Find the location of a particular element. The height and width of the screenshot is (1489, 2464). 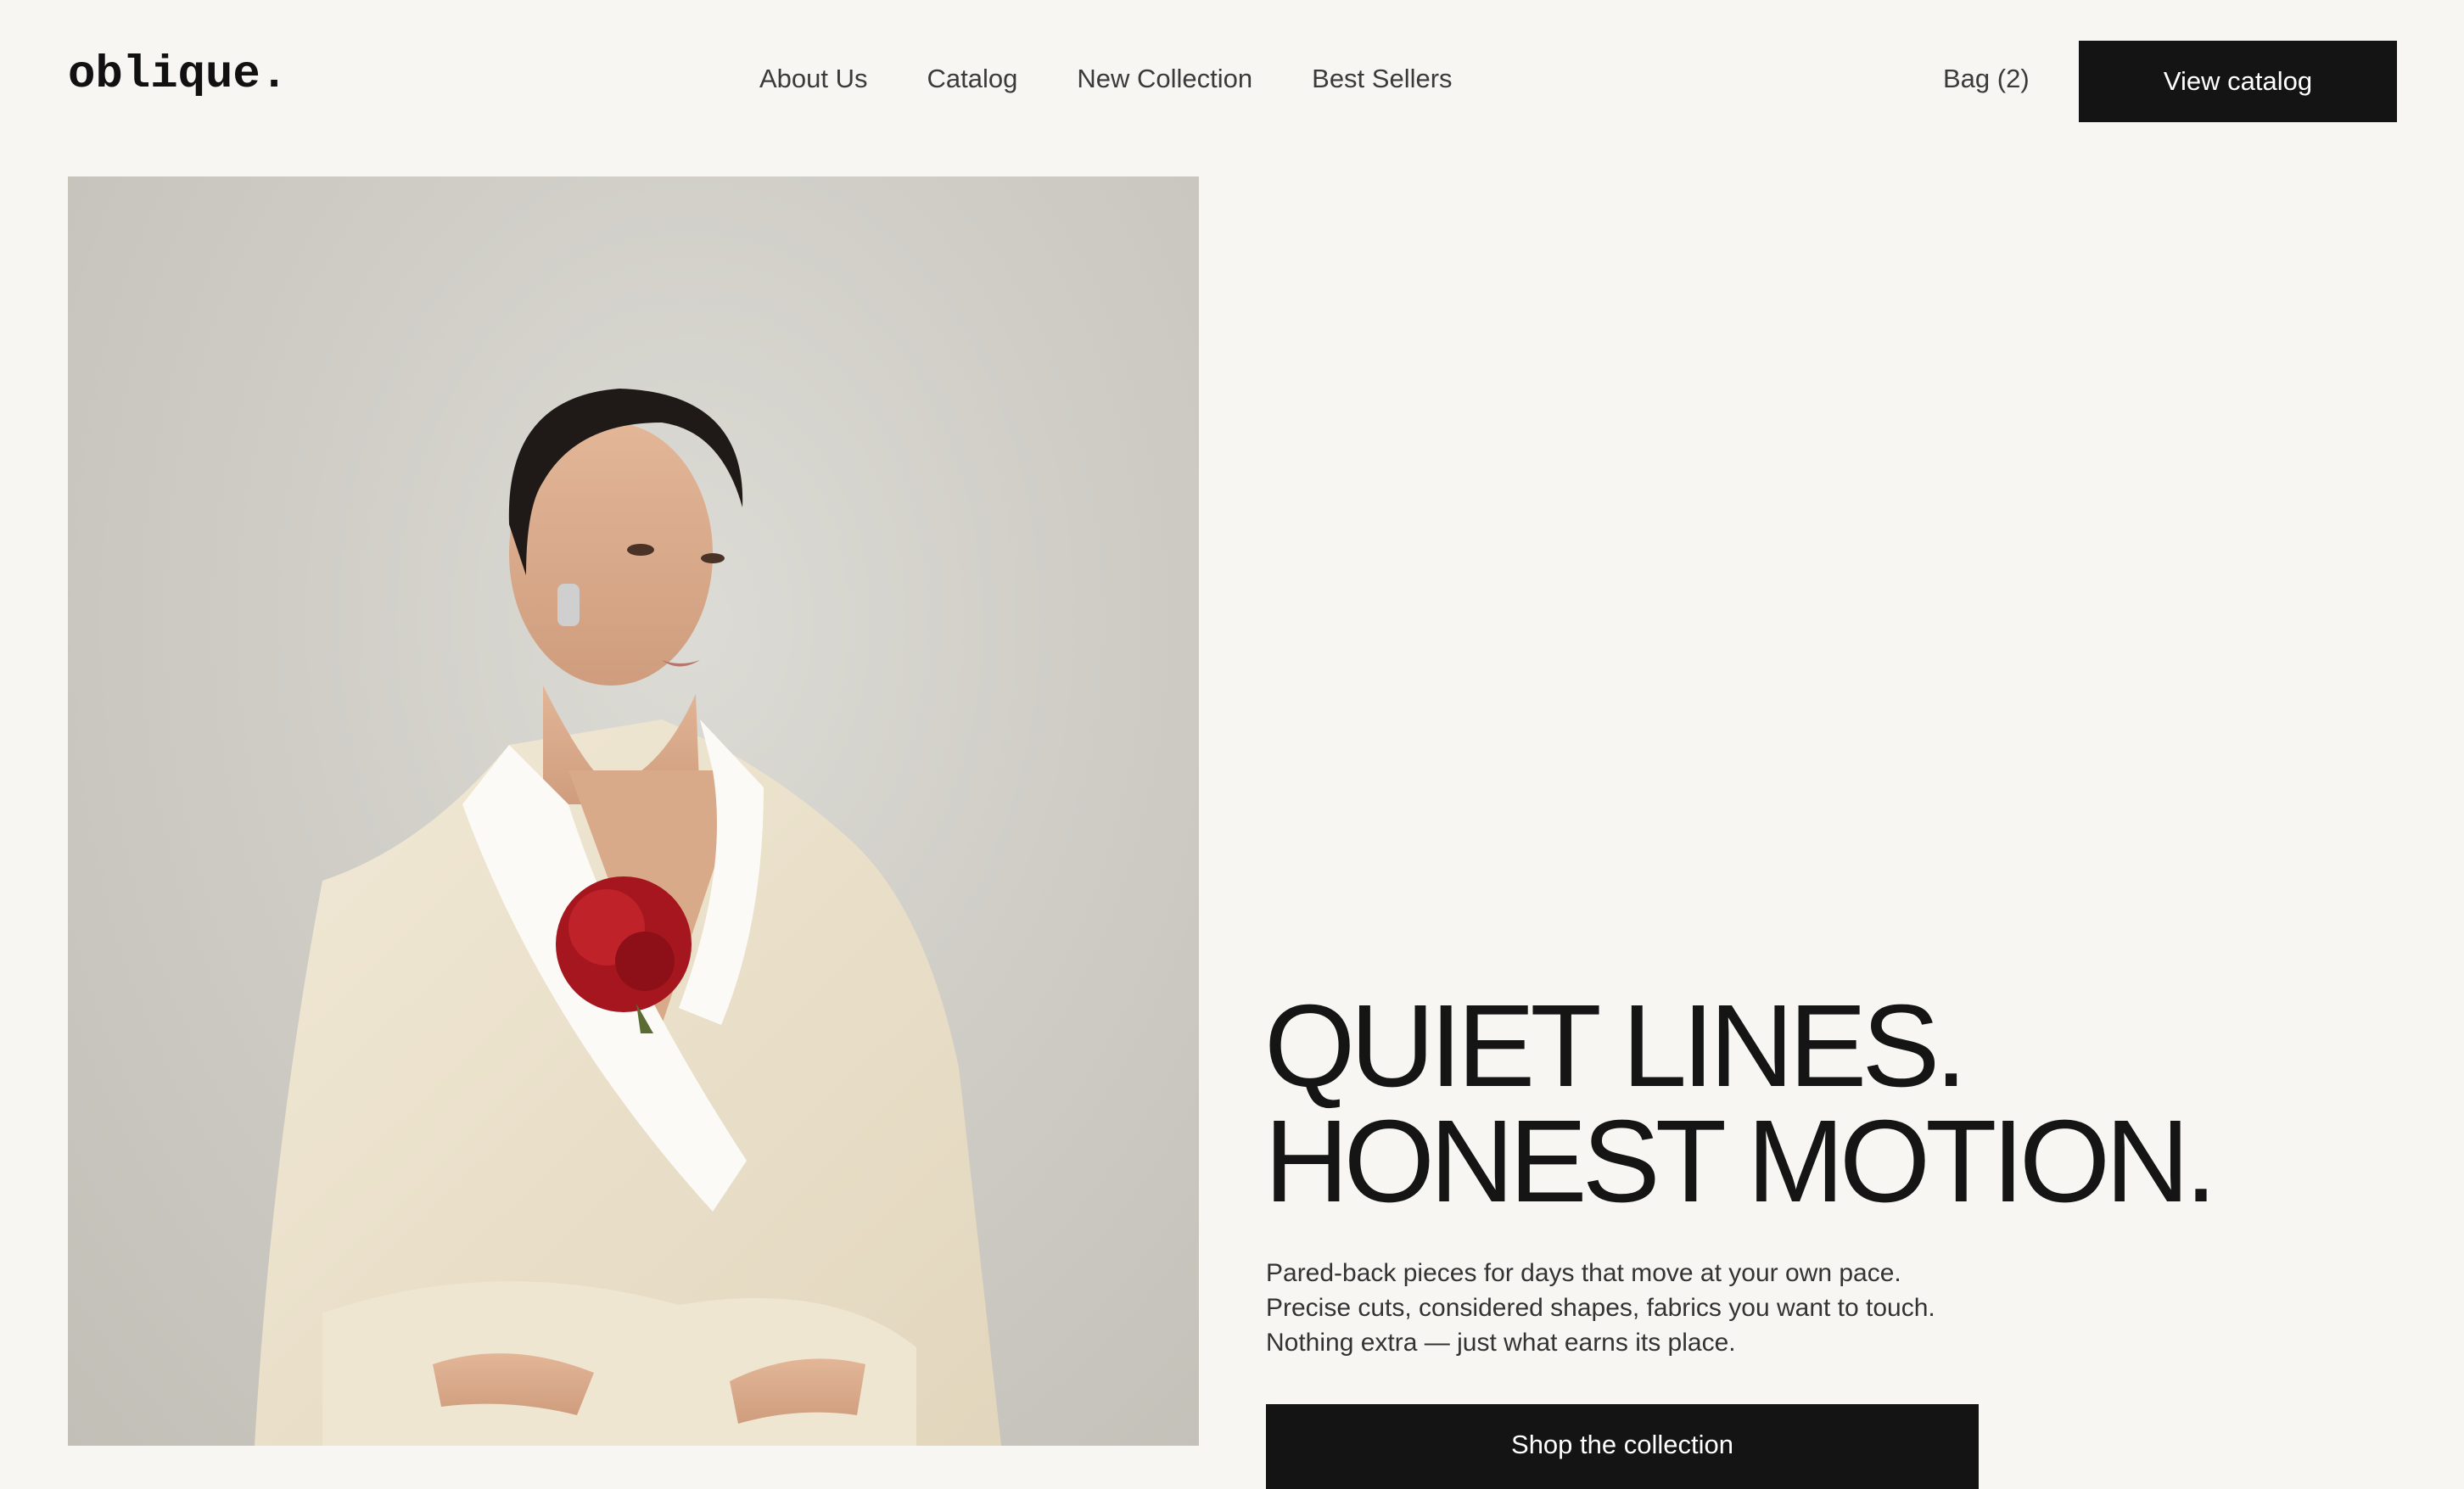

shop-collection-button: Shop the collection is located at coordinates (1622, 1446).